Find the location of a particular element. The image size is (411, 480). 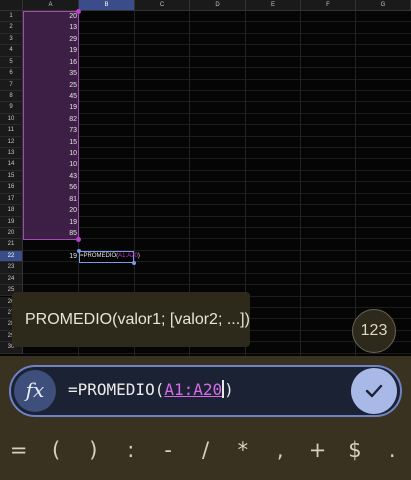

cell-a9: 19 is located at coordinates (51, 107).